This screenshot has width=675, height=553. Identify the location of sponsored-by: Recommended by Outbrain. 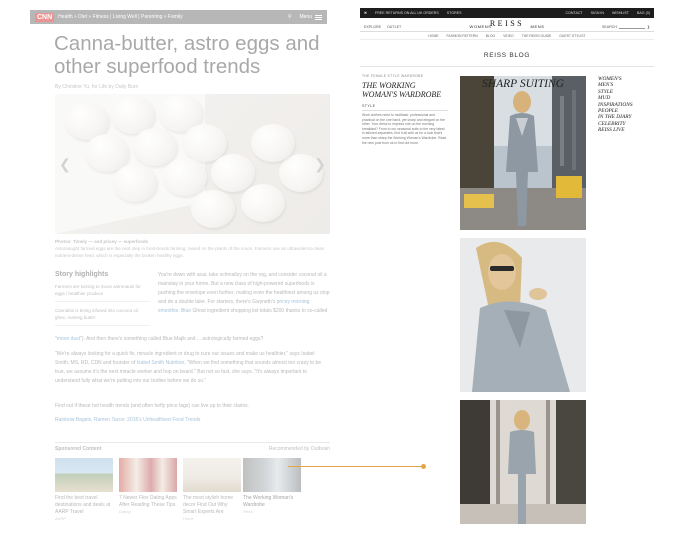
(299, 449).